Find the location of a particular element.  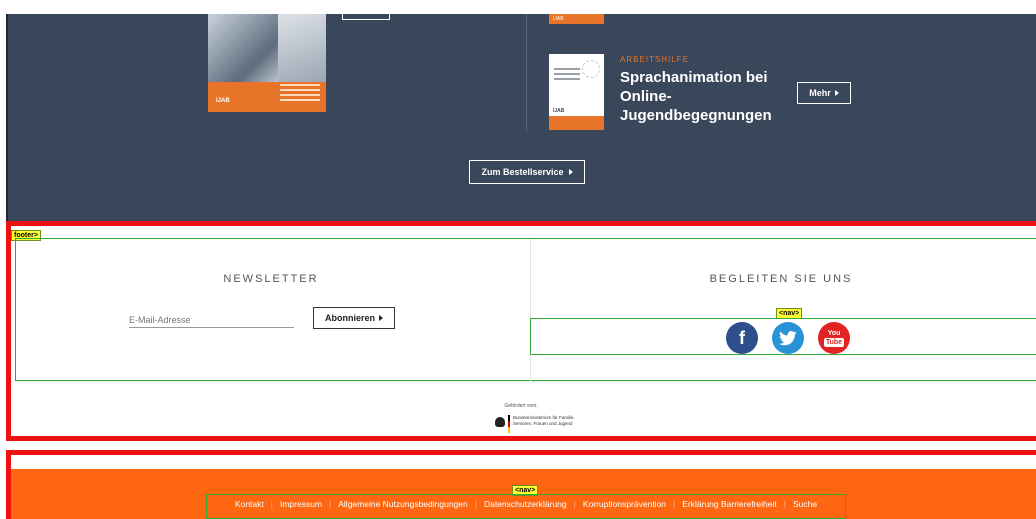

newsletter-title: NEWSLETTER is located at coordinates (271, 279).